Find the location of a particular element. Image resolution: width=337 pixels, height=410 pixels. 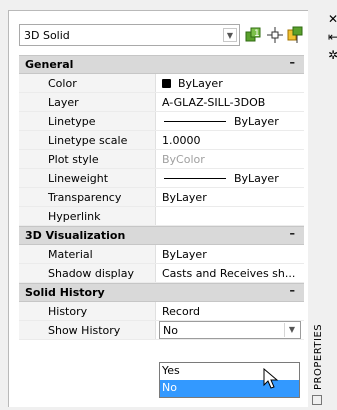

show-history-select: No ▼ is located at coordinates (230, 330).